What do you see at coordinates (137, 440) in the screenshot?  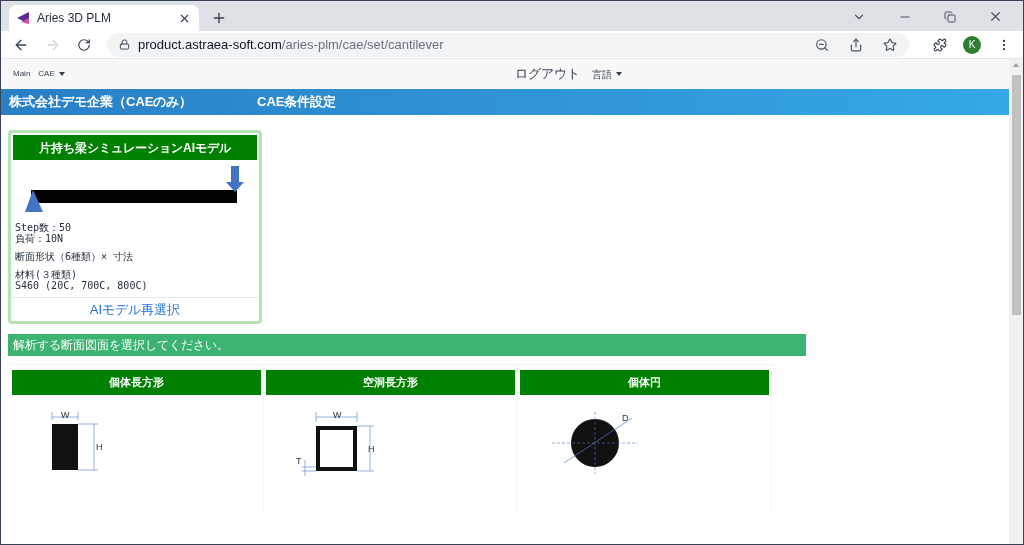 I see `shape-card: 個体長方形 W H` at bounding box center [137, 440].